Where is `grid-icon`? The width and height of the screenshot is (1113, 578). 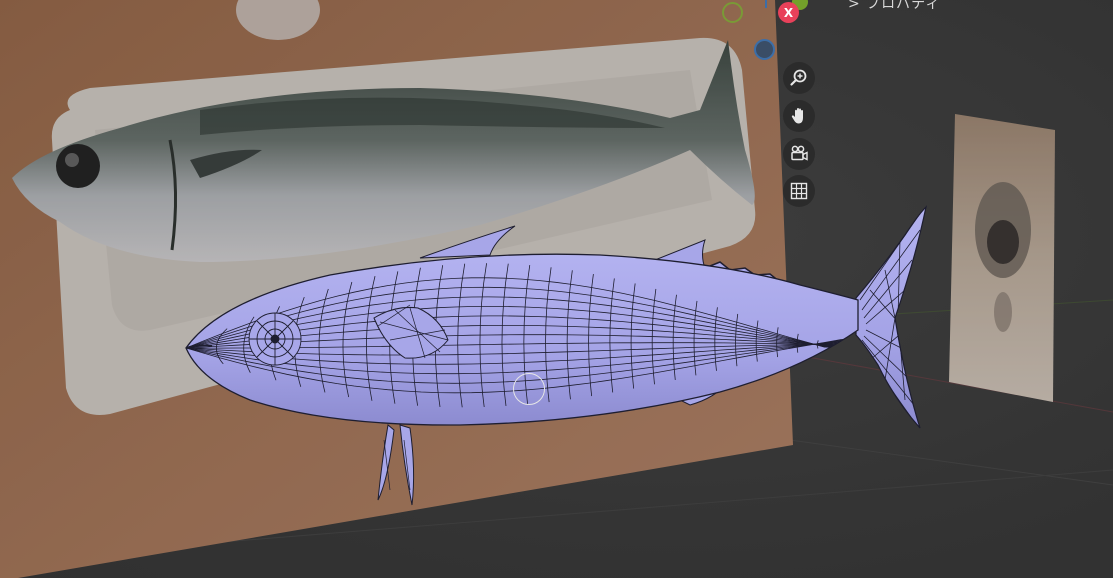
grid-icon is located at coordinates (799, 191).